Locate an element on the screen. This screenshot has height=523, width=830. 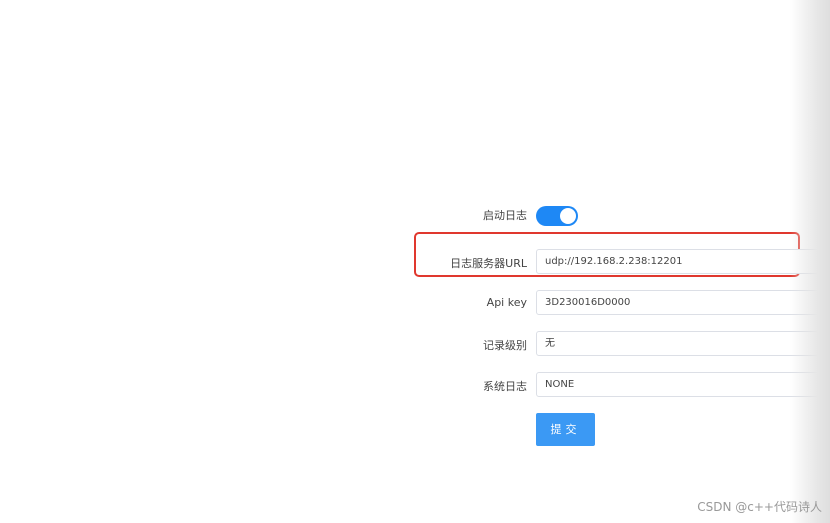
api-key-input: 3D230016D0000 is located at coordinates (683, 302).